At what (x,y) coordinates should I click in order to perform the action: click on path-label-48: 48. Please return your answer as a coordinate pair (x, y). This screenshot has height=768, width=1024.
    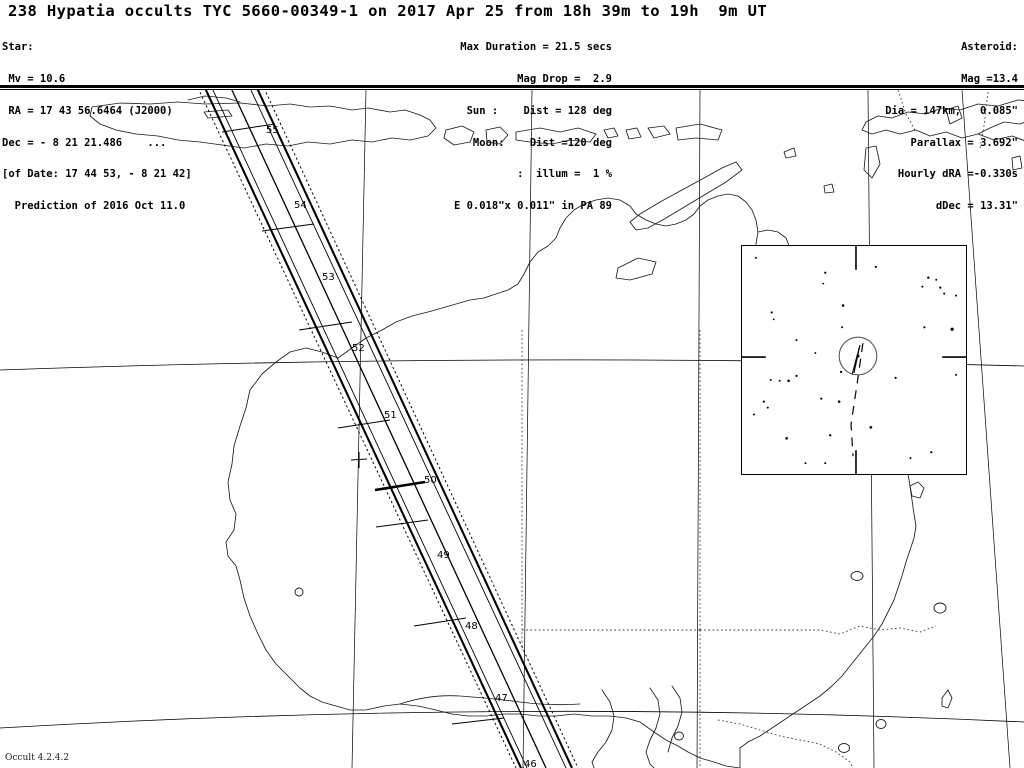
    Looking at the image, I should click on (471, 626).